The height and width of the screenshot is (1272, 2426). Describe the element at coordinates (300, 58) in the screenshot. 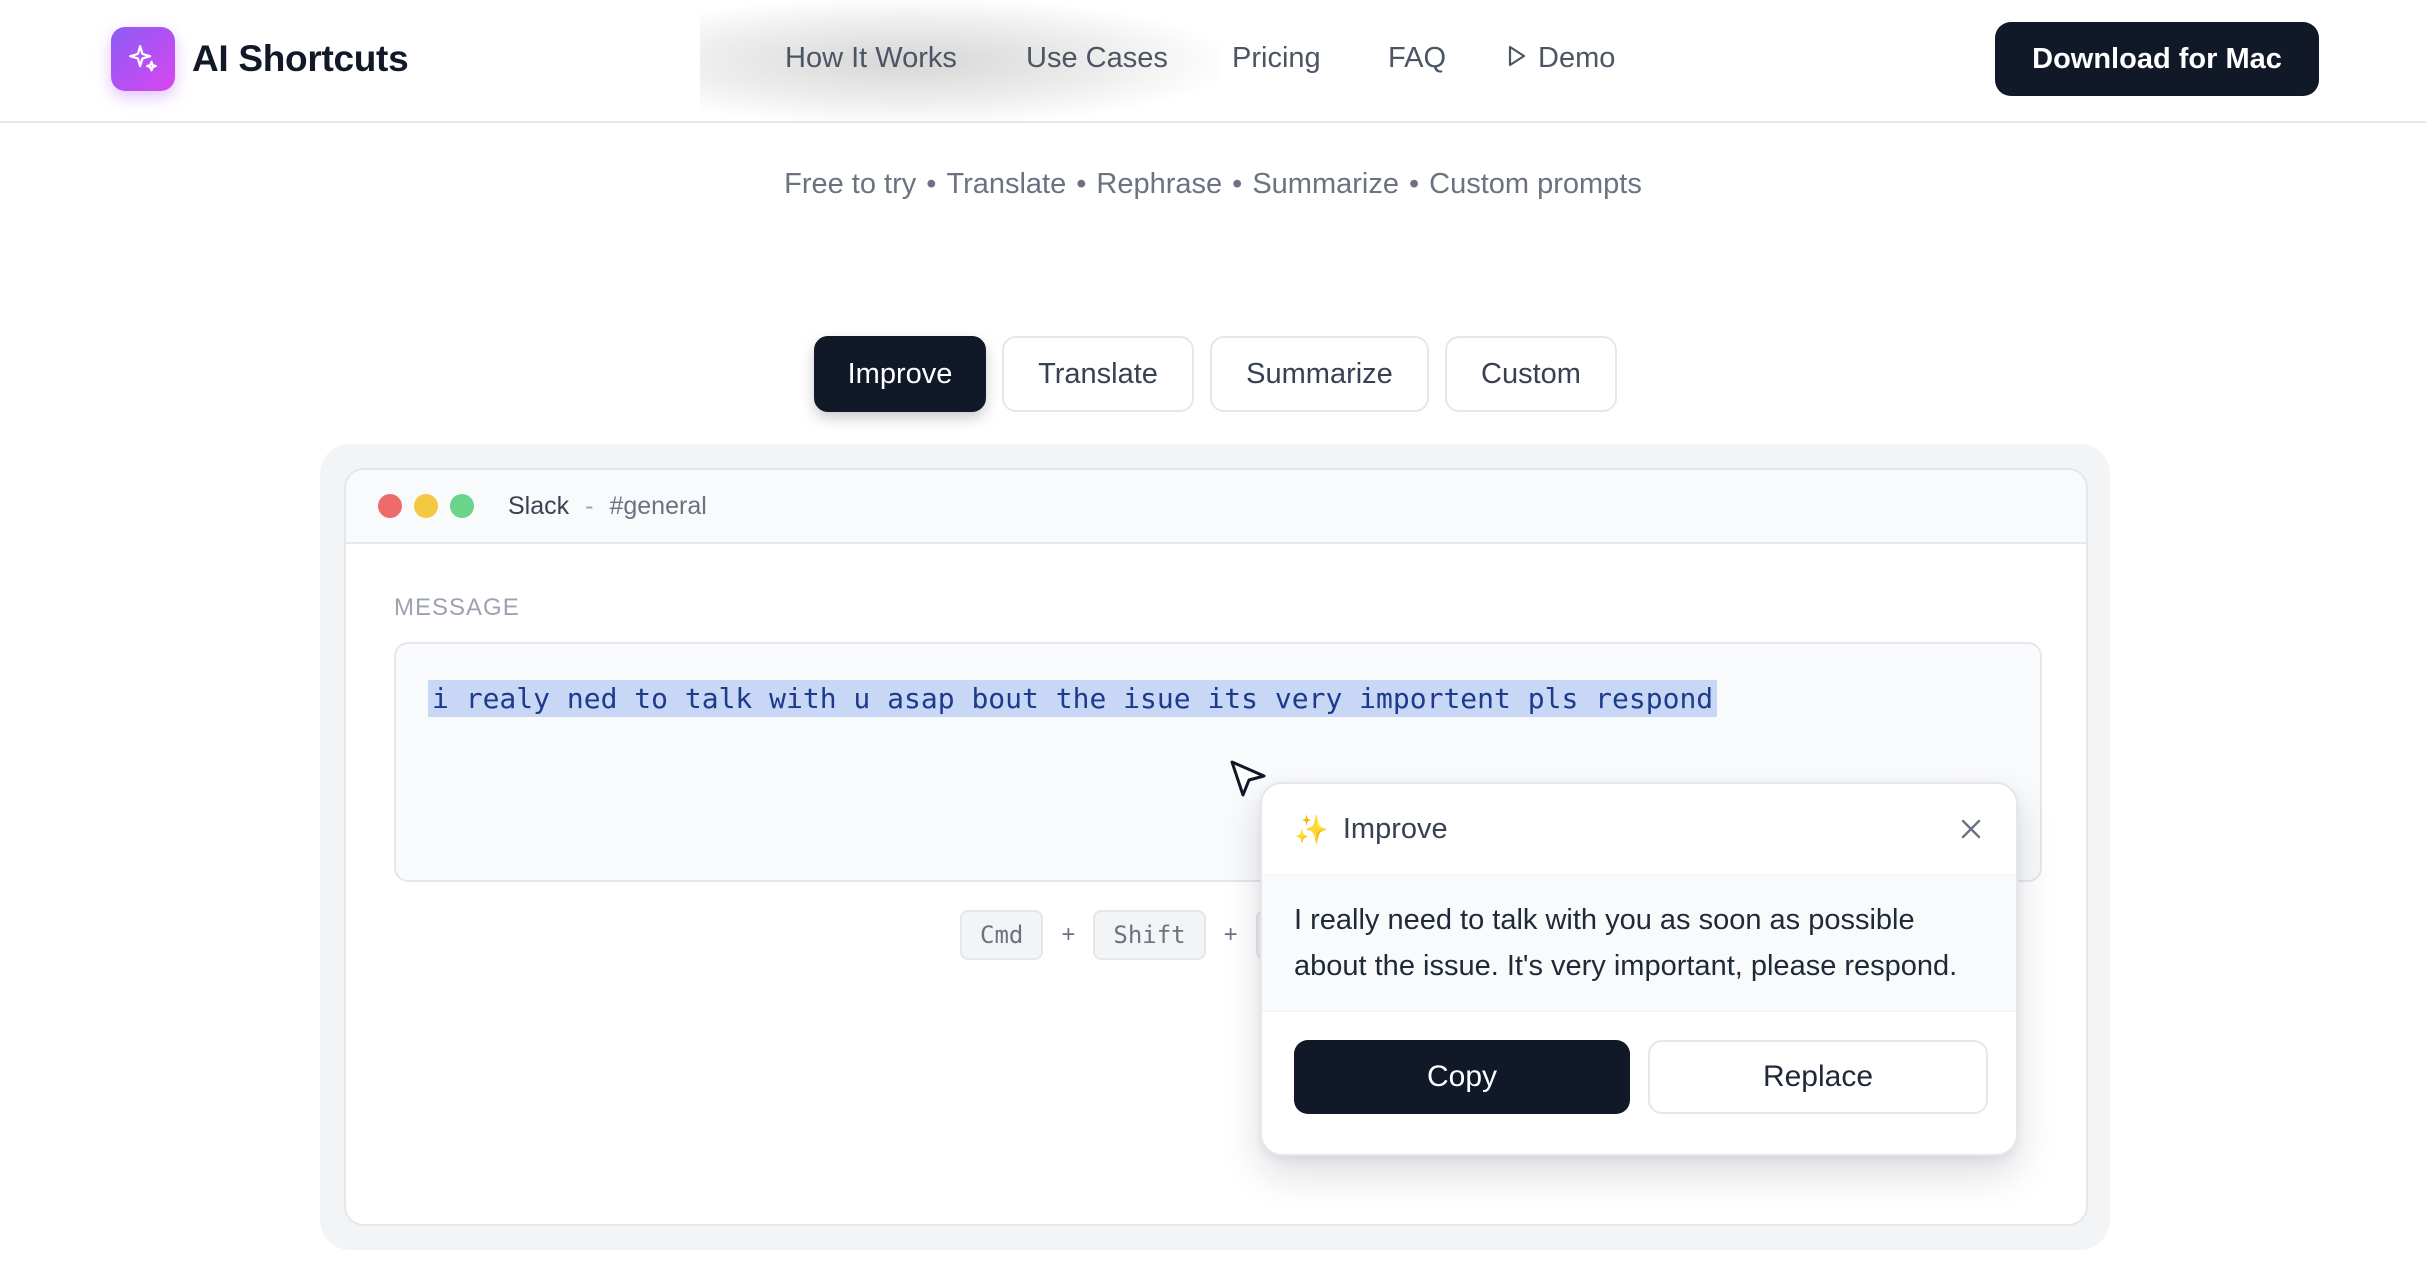

I see `brand-name: AI Shortcuts` at that location.